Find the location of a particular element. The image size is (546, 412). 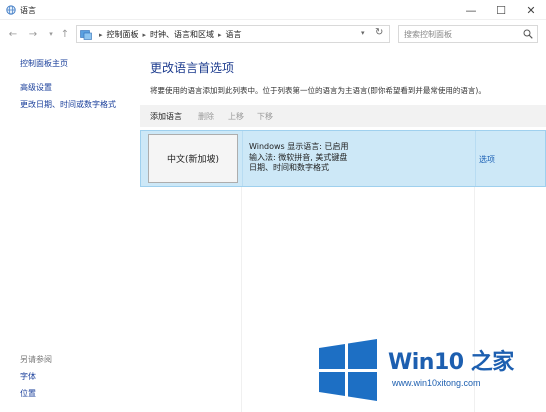

search-box is located at coordinates (468, 34).